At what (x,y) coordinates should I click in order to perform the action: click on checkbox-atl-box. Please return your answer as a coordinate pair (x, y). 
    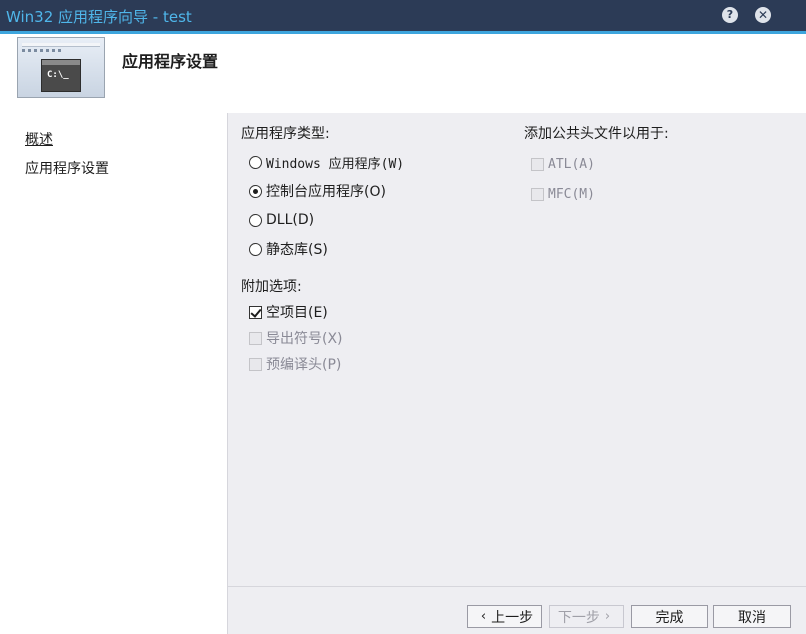
    Looking at the image, I should click on (537, 164).